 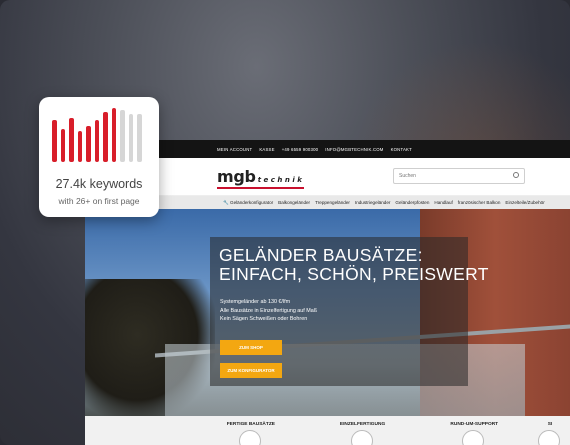 What do you see at coordinates (99, 135) in the screenshot?
I see `keywords-bar-chart` at bounding box center [99, 135].